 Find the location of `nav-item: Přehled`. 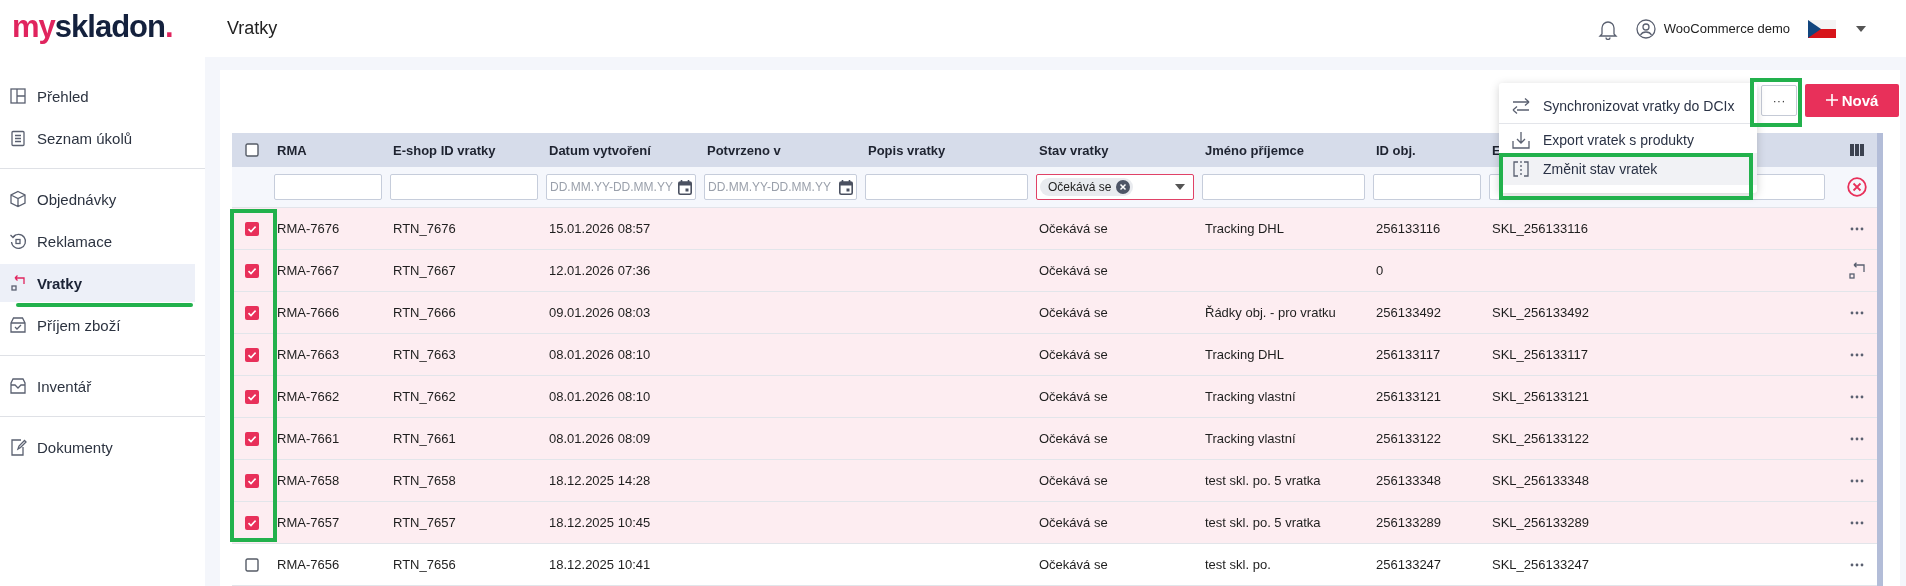

nav-item: Přehled is located at coordinates (97, 96).